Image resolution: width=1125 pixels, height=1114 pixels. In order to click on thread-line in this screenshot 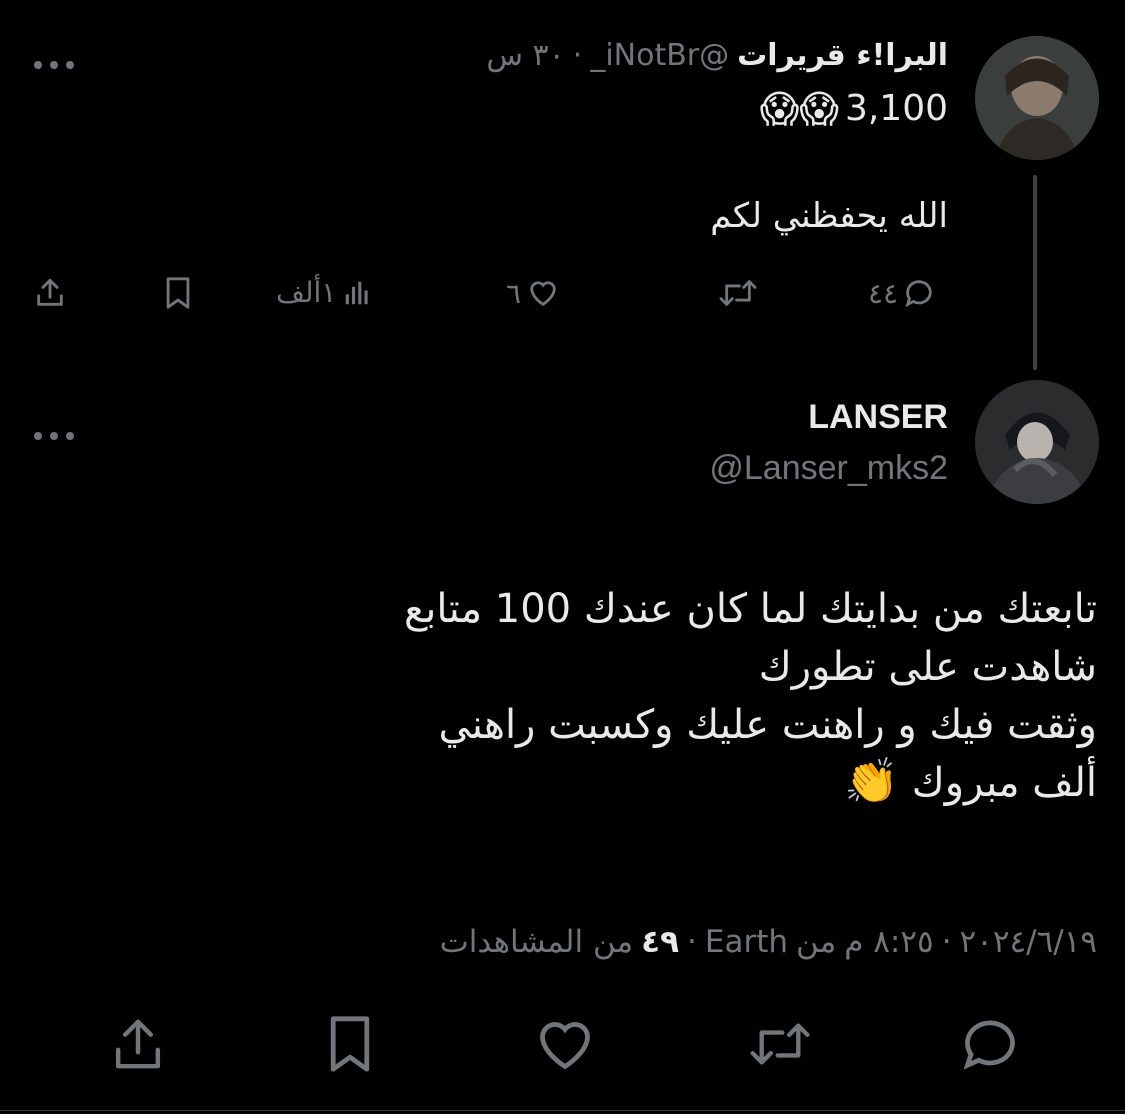, I will do `click(1035, 272)`.